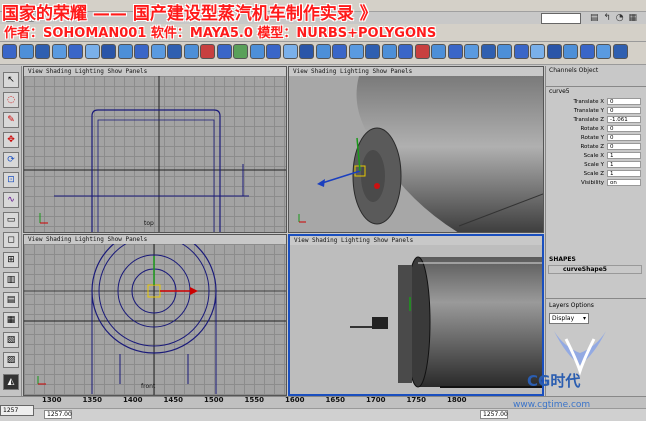 Image resolution: width=646 pixels, height=421 pixels. Describe the element at coordinates (624, 182) in the screenshot. I see `channel-attribute-value: on` at that location.